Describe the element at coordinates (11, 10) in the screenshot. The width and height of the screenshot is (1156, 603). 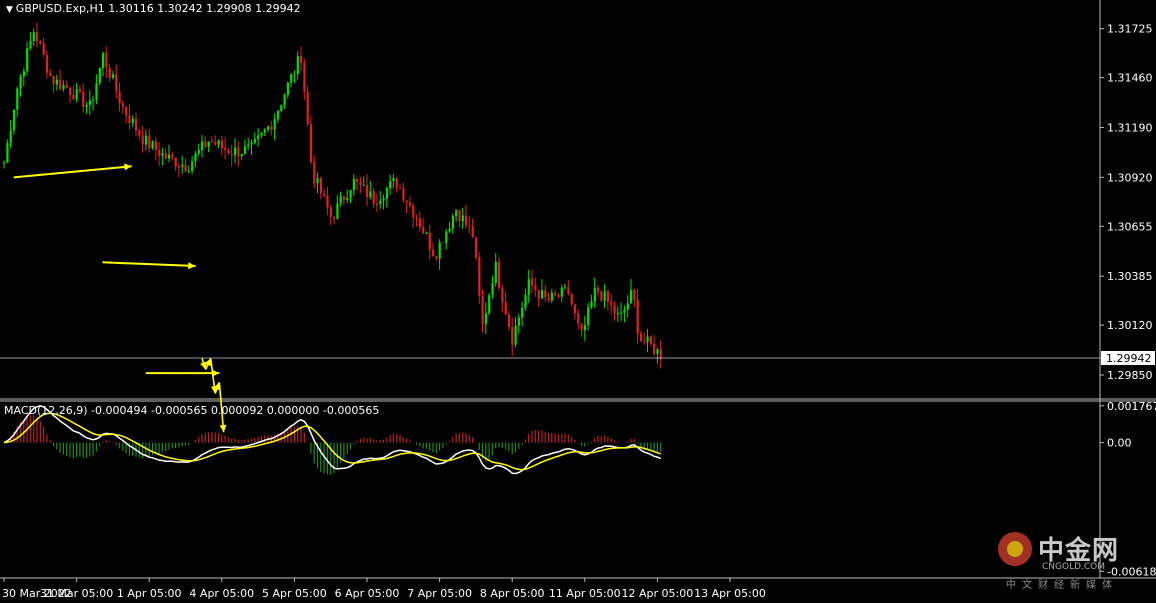
I see `chart-menu-triangle-icon: ▼` at that location.